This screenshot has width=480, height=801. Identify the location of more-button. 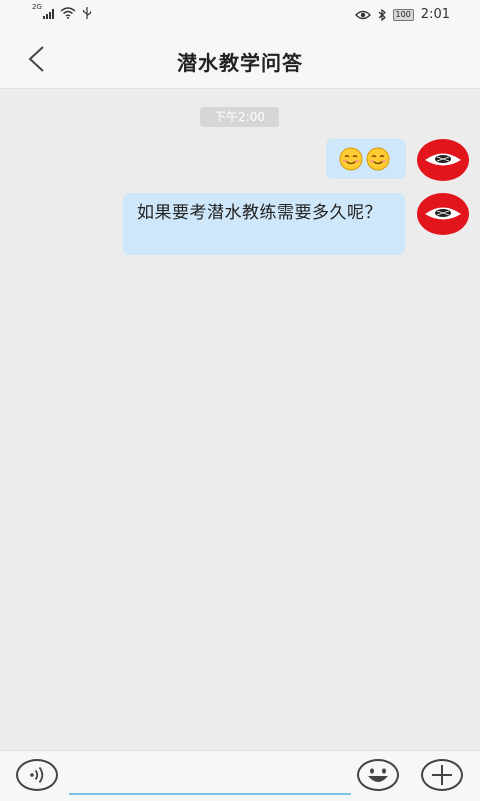
(442, 775).